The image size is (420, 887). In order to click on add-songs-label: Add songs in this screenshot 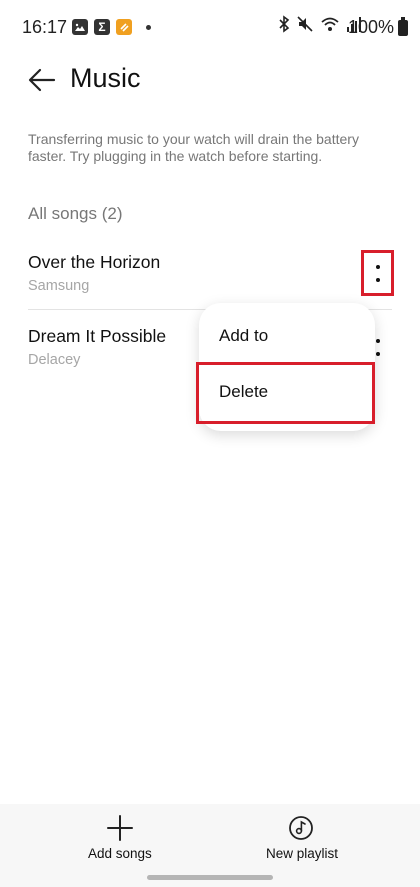, I will do `click(120, 853)`.